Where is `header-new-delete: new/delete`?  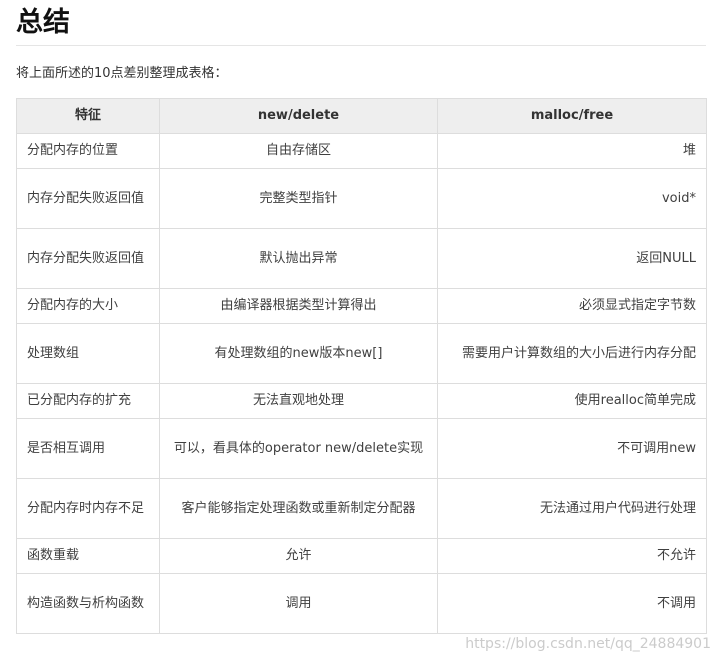 header-new-delete: new/delete is located at coordinates (298, 116).